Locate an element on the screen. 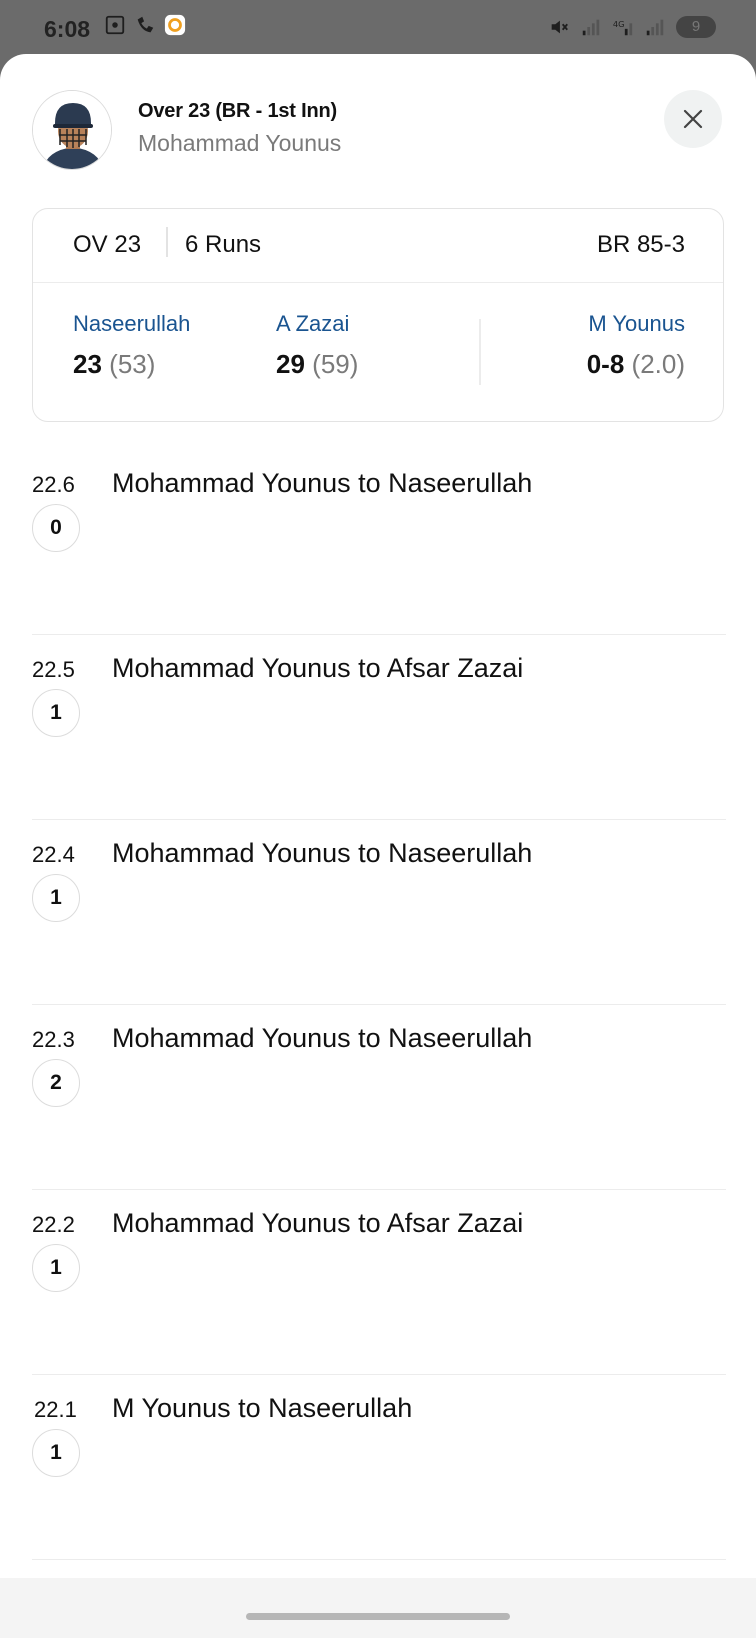 The image size is (756, 1638). screenshot-icon is located at coordinates (115, 25).